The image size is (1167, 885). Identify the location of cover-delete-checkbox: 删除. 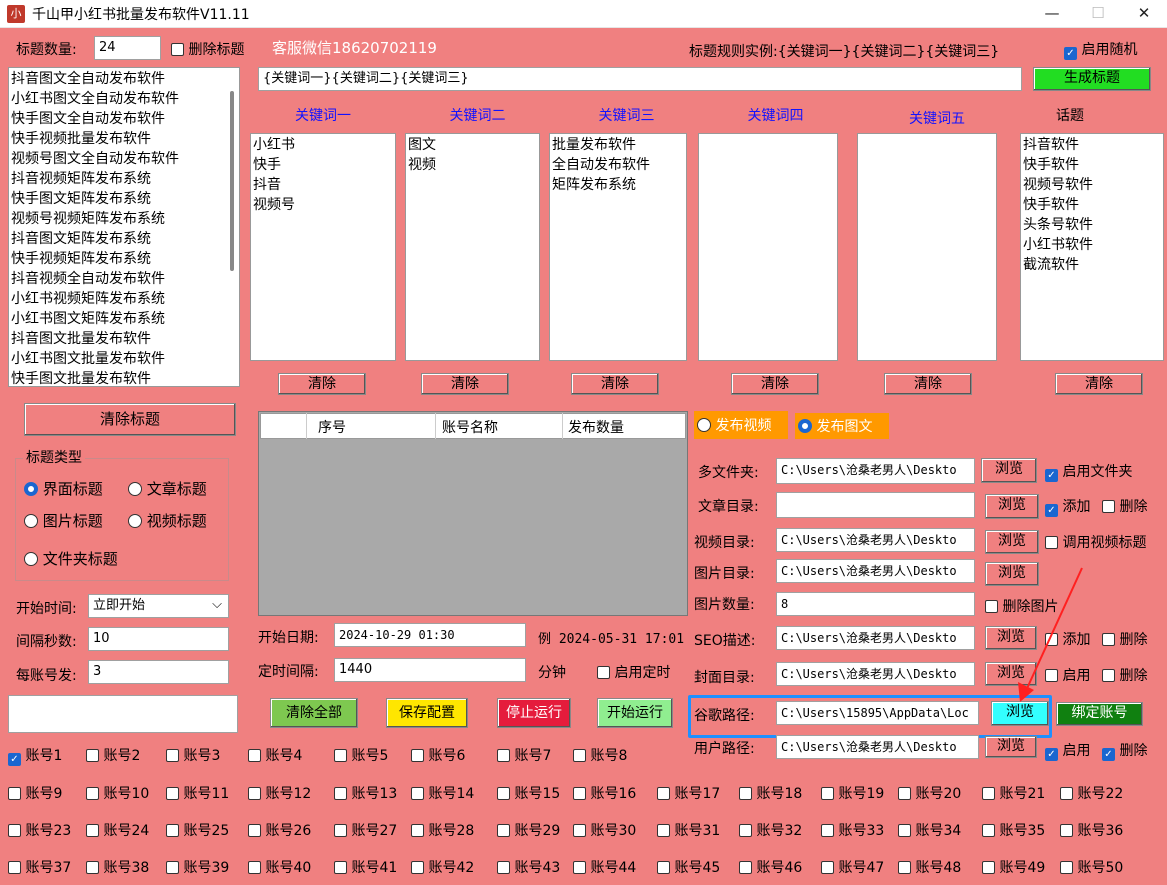
(1124, 675).